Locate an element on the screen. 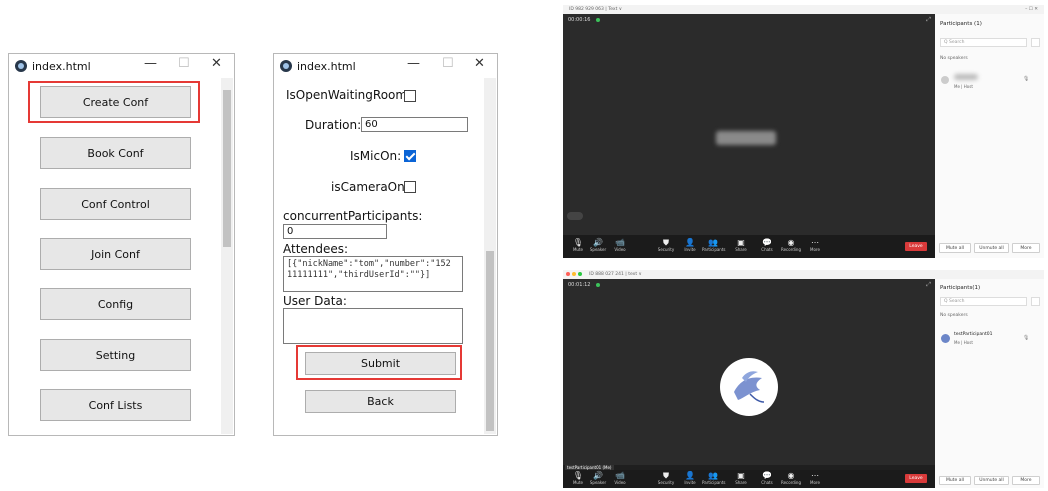 This screenshot has height=491, width=1048. zoom-dot-icon is located at coordinates (580, 274).